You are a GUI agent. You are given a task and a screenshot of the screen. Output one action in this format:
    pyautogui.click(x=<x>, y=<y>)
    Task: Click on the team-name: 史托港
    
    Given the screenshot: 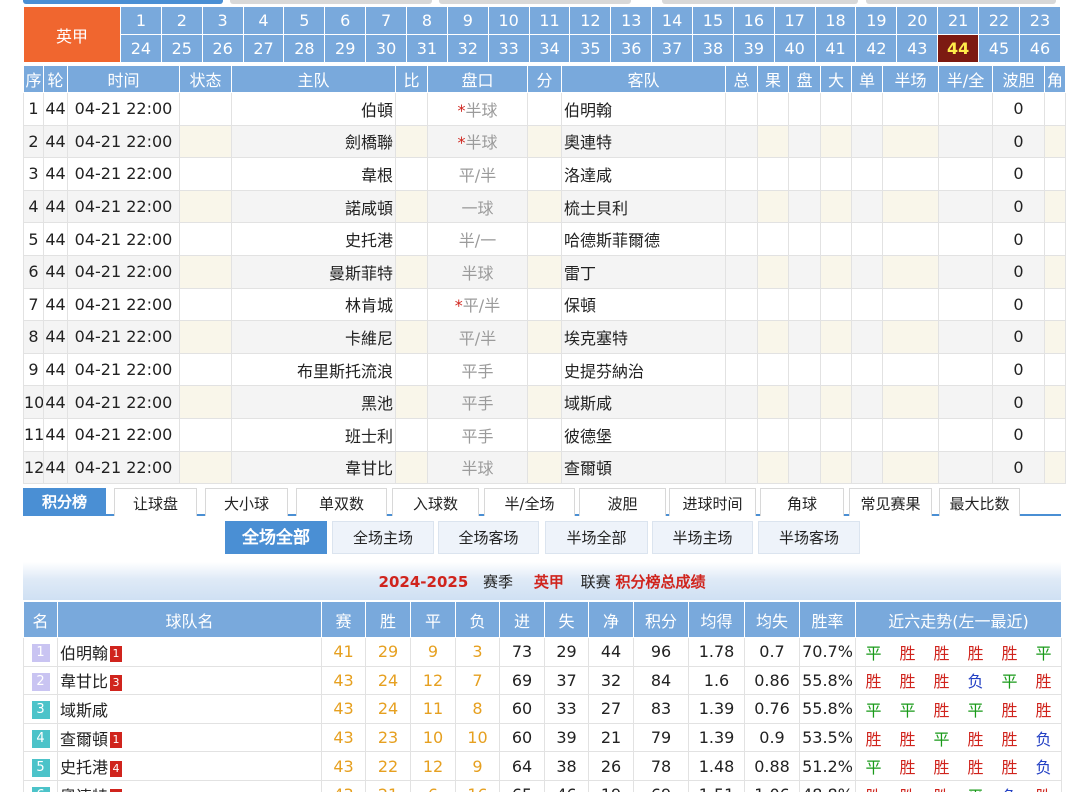 What is the action you would take?
    pyautogui.click(x=84, y=767)
    